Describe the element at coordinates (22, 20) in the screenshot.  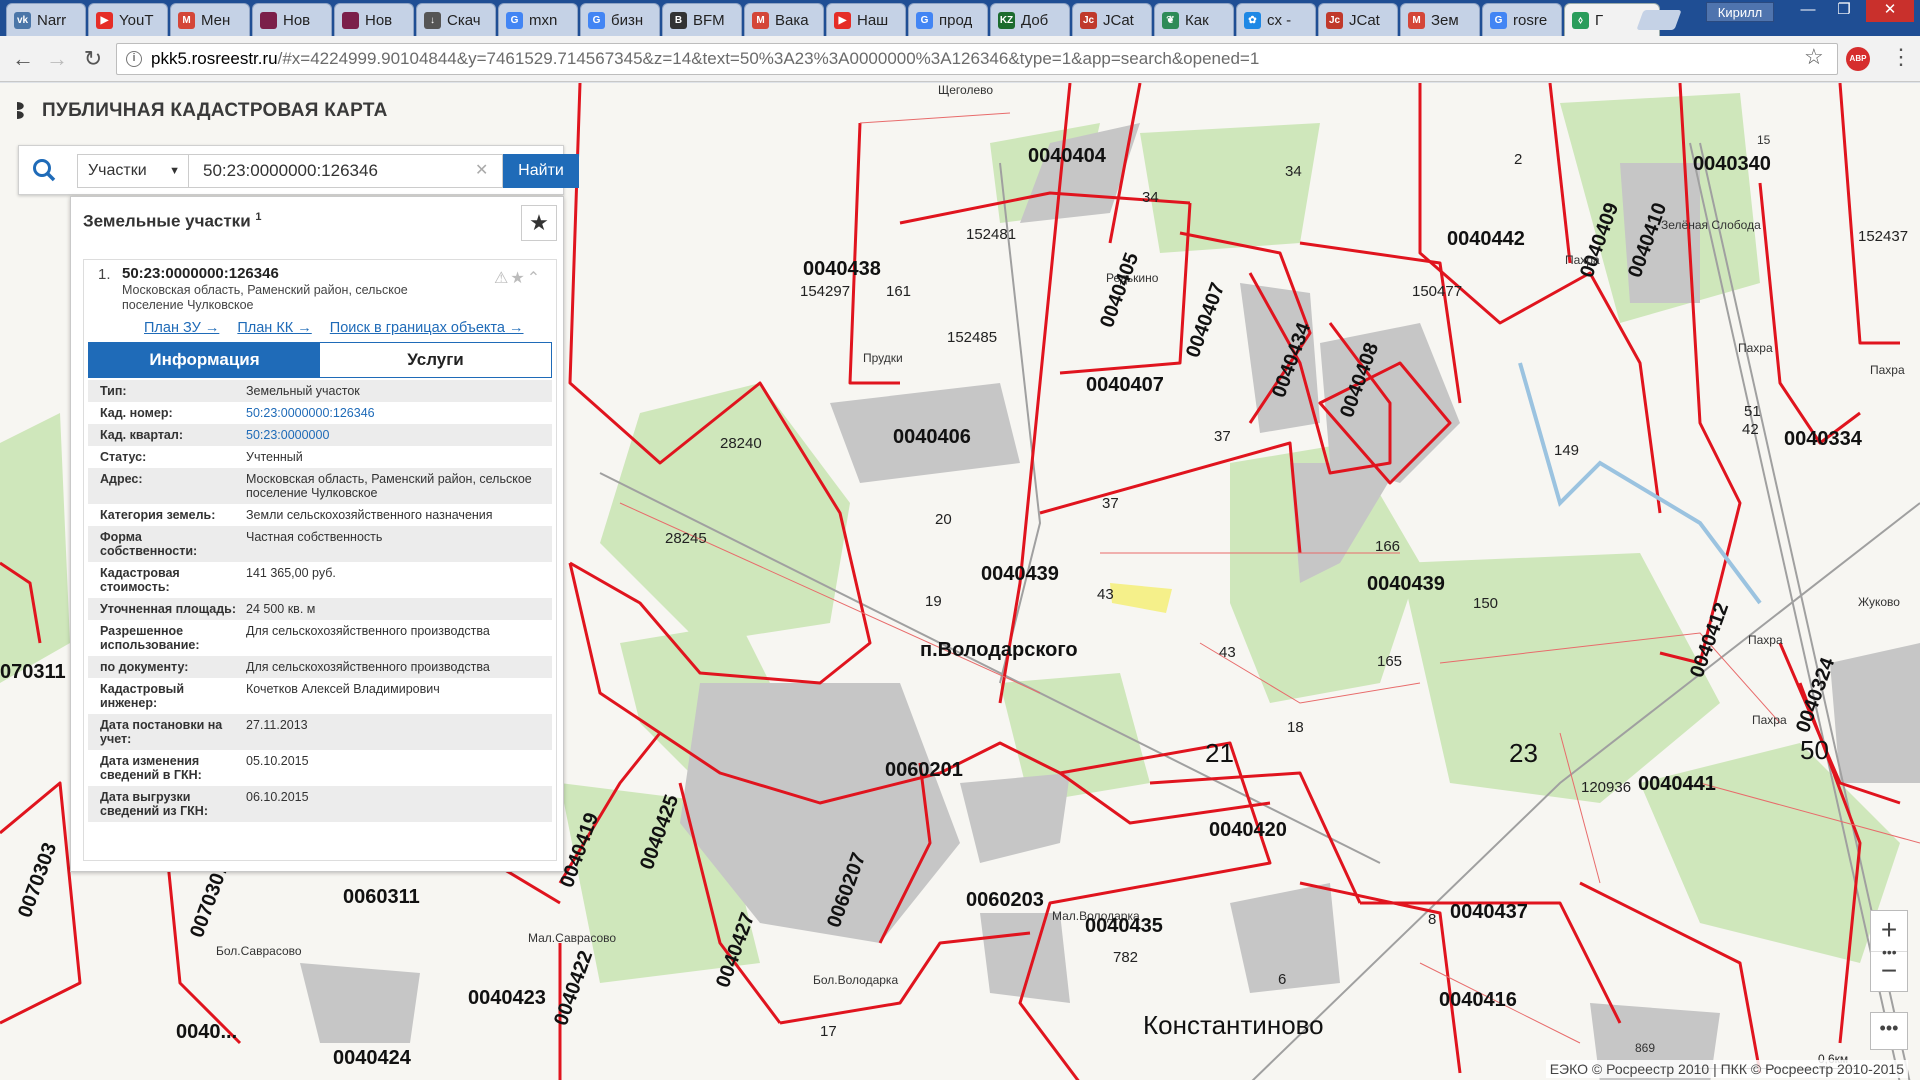
I see `vk-icon: vk` at that location.